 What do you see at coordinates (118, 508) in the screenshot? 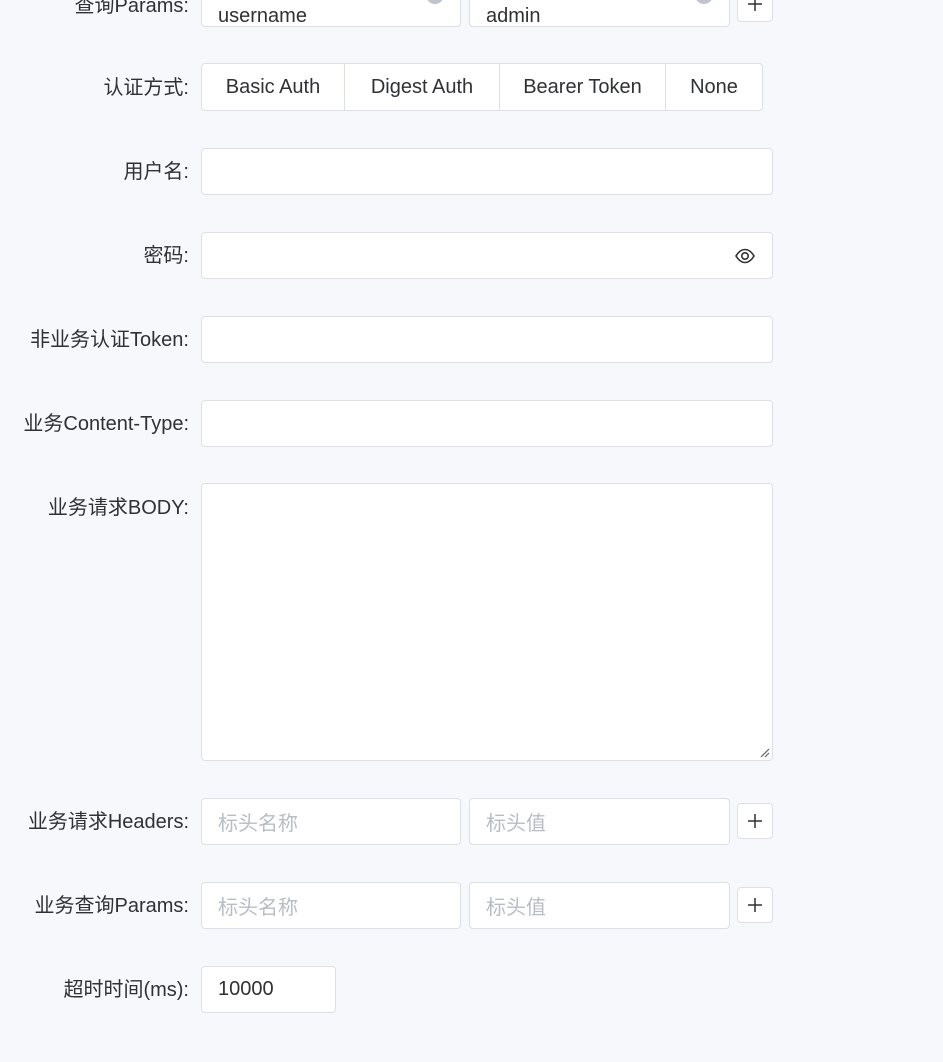
I see `body-label: 业务请求BODY:` at bounding box center [118, 508].